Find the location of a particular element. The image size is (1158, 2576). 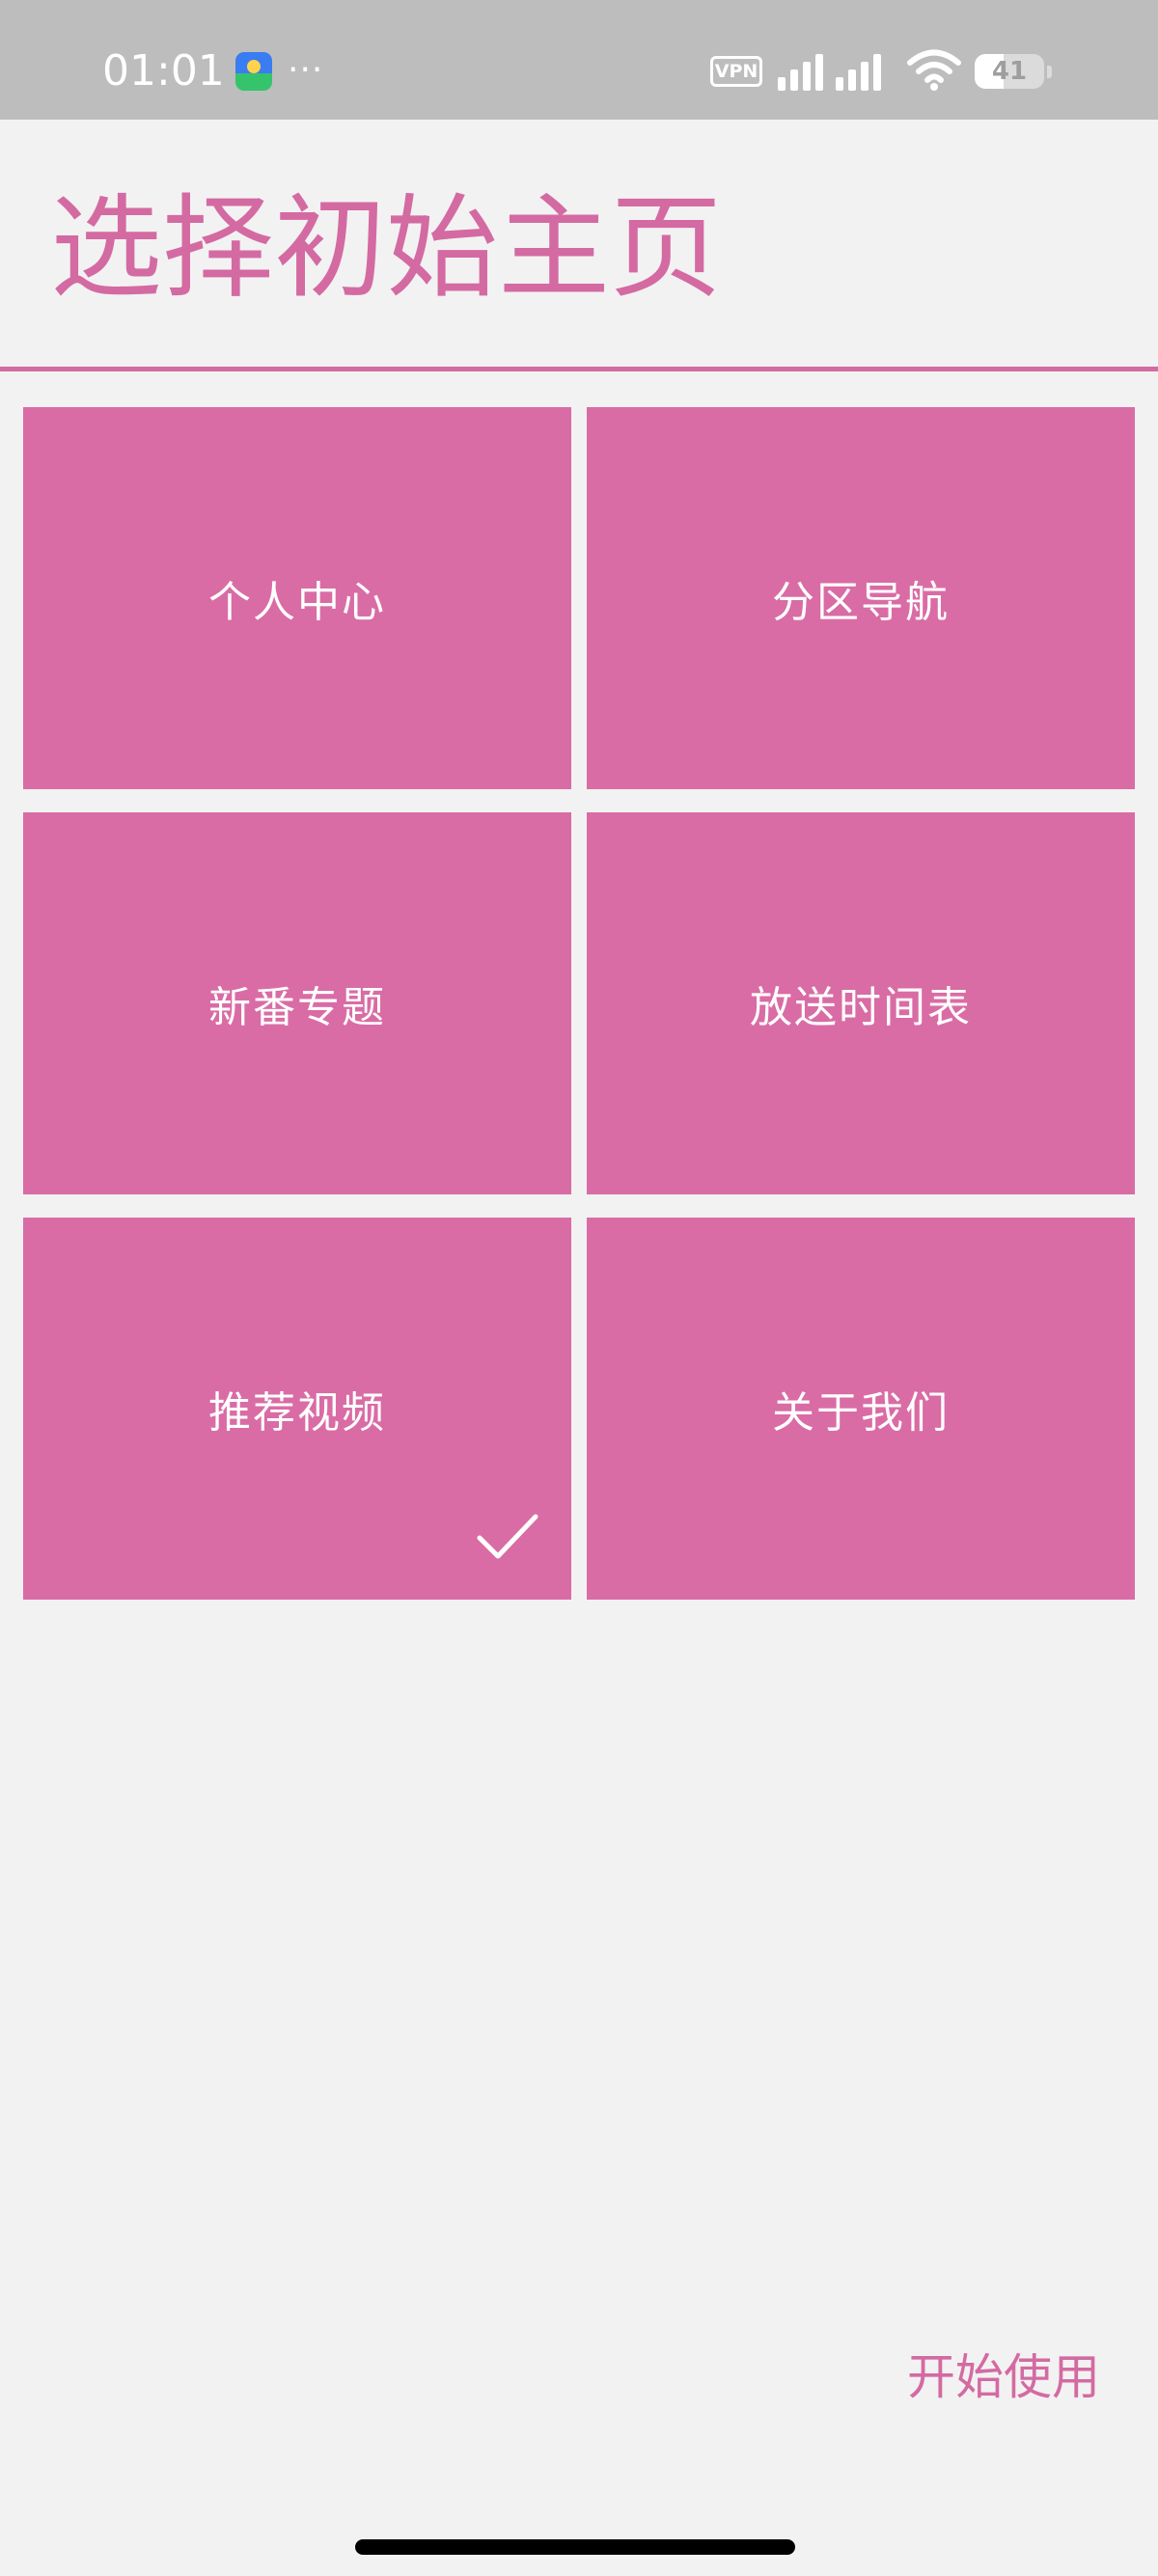

gallery-app-icon is located at coordinates (253, 71).